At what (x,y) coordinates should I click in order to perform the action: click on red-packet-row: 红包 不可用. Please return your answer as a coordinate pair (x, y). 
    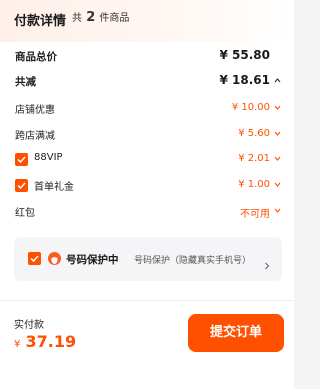
    Looking at the image, I should click on (147, 211).